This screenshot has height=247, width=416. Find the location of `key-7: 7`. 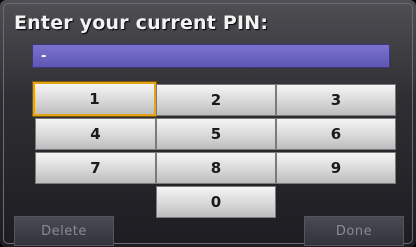

key-7: 7 is located at coordinates (95, 168).